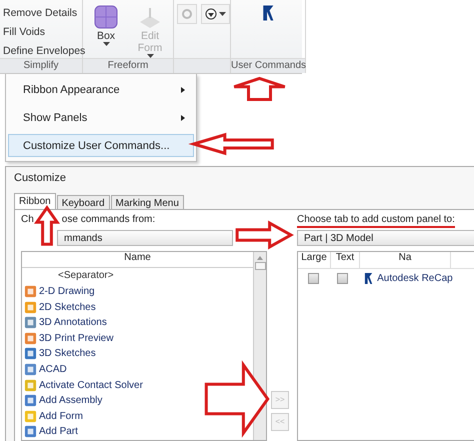 The image size is (474, 441). Describe the element at coordinates (27, 221) in the screenshot. I see `field-label: Ch` at that location.